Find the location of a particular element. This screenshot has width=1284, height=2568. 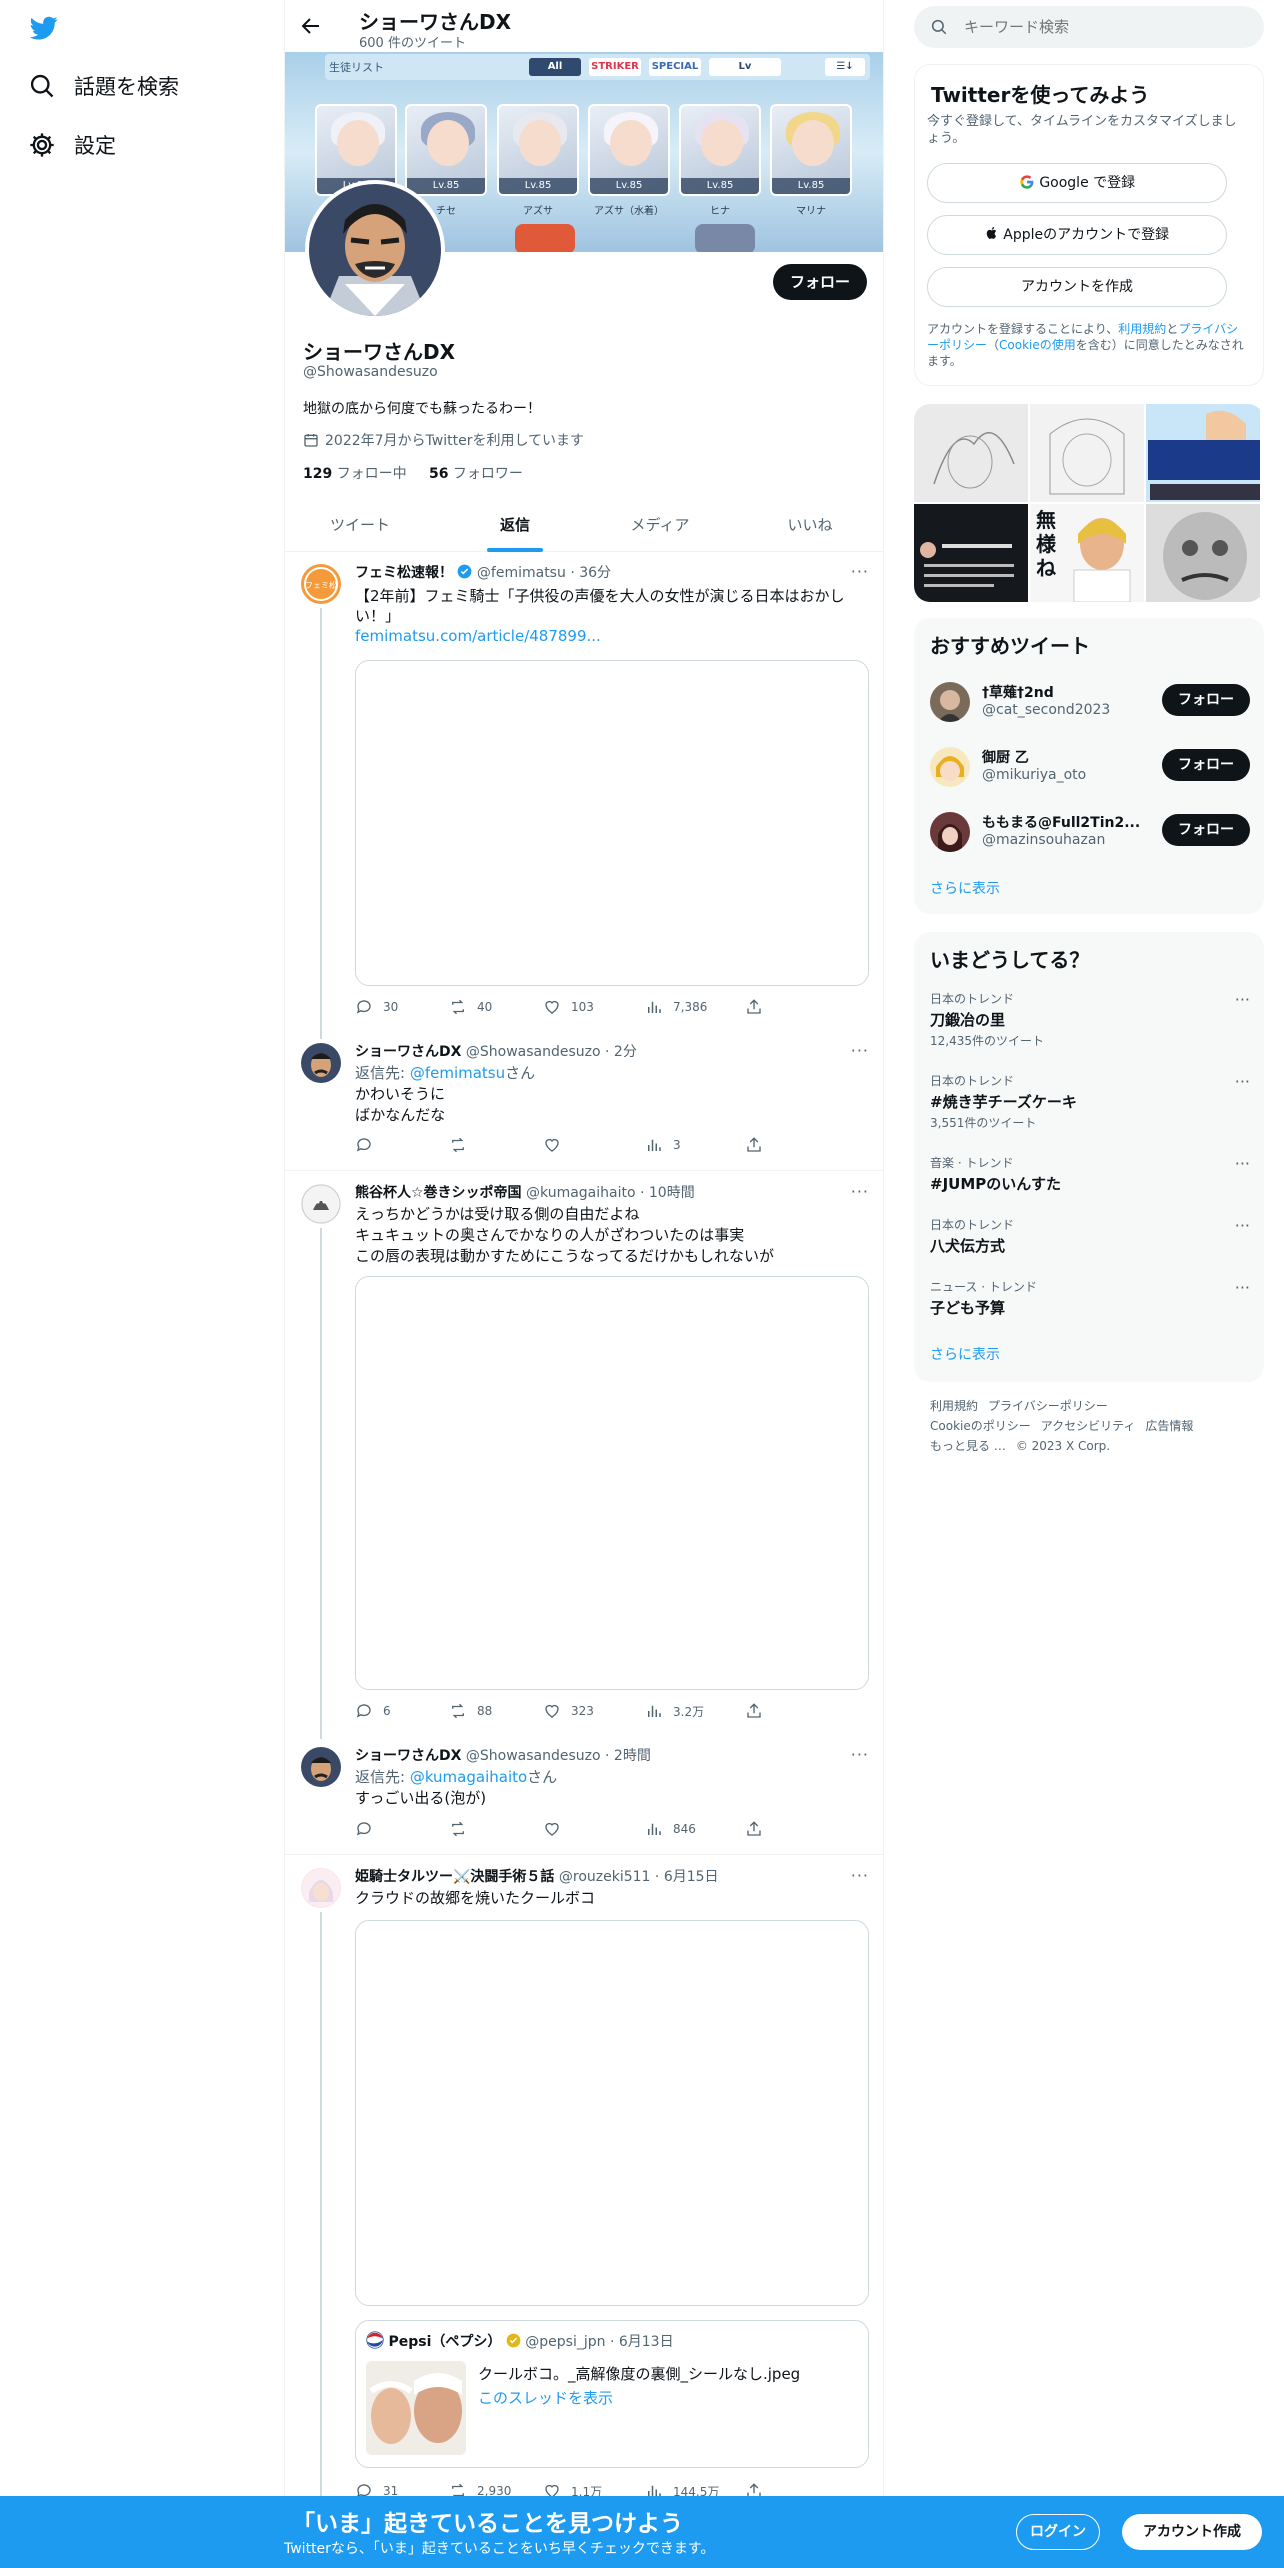

quote-author-name: Pepsi（ペプシ） is located at coordinates (444, 2342).